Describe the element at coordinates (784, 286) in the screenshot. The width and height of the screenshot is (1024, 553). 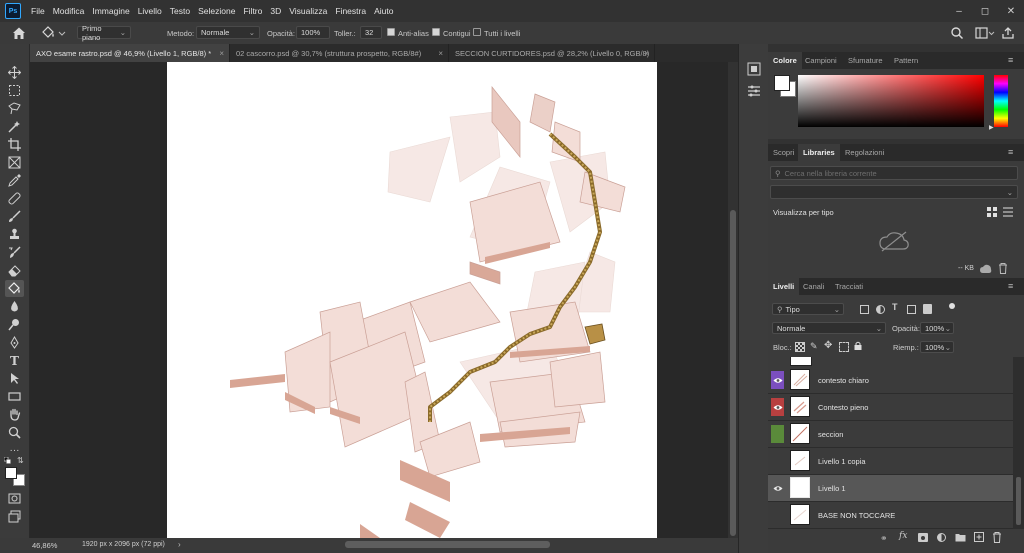
I see `tab-livelli: Livelli` at that location.